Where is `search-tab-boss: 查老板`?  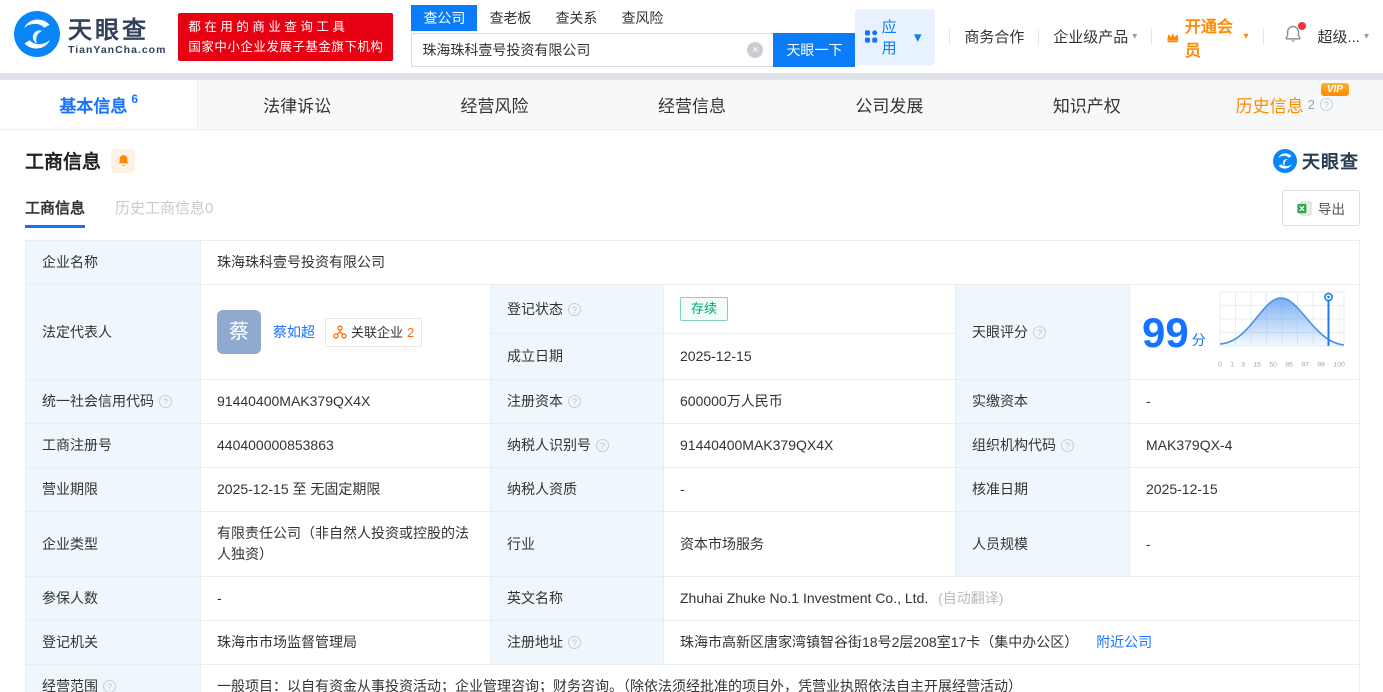
search-tab-boss: 查老板 is located at coordinates (510, 18).